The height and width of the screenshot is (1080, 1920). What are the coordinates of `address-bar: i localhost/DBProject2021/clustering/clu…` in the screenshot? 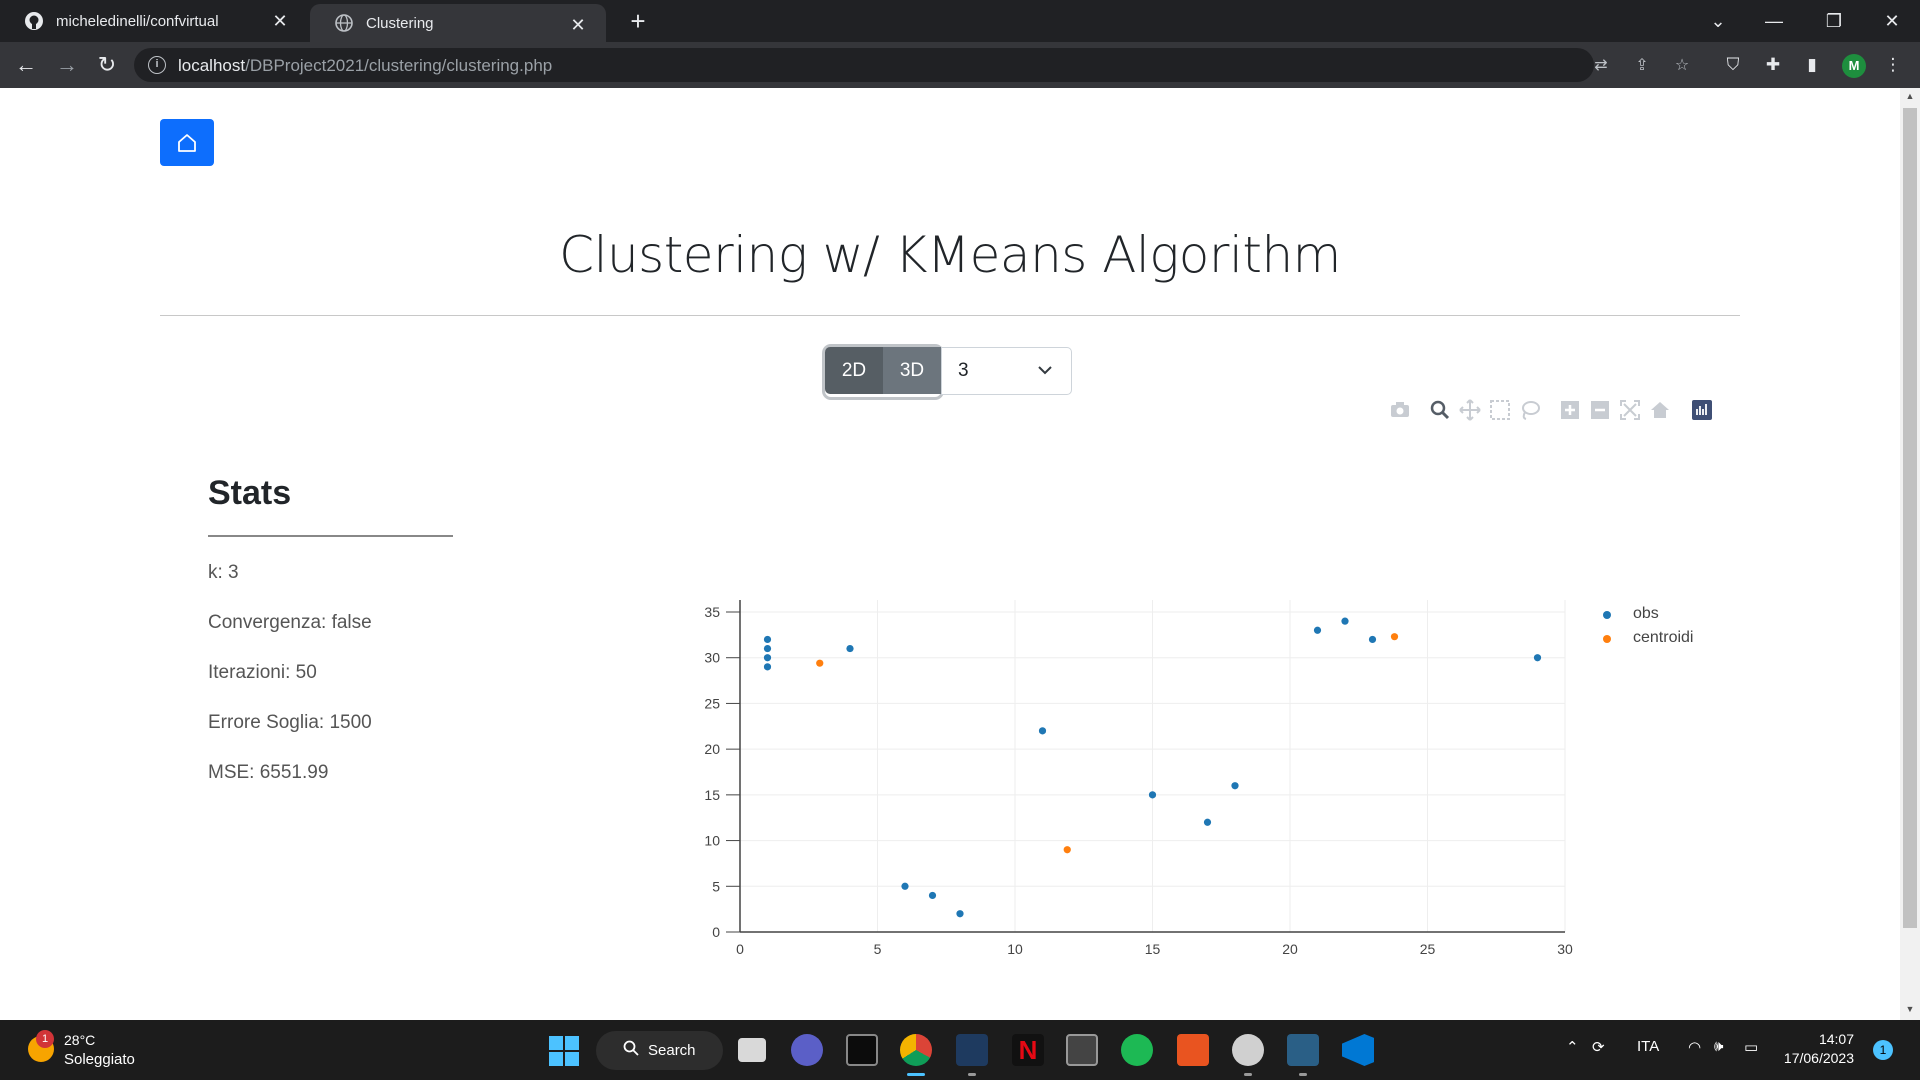 It's located at (911, 65).